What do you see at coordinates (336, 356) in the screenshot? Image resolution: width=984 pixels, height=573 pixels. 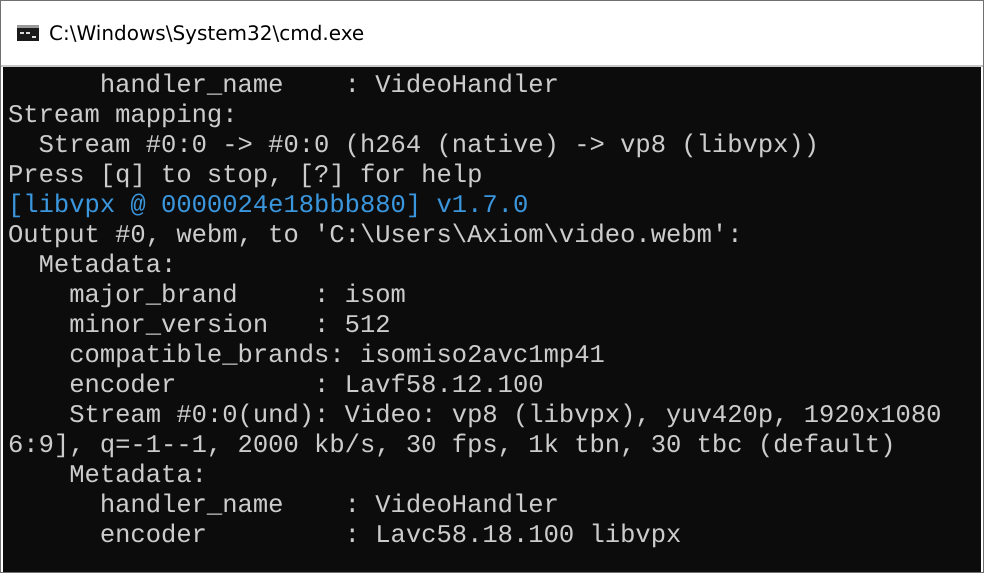 I see `console-line: compatible_brands: isomiso2avc1mp41` at bounding box center [336, 356].